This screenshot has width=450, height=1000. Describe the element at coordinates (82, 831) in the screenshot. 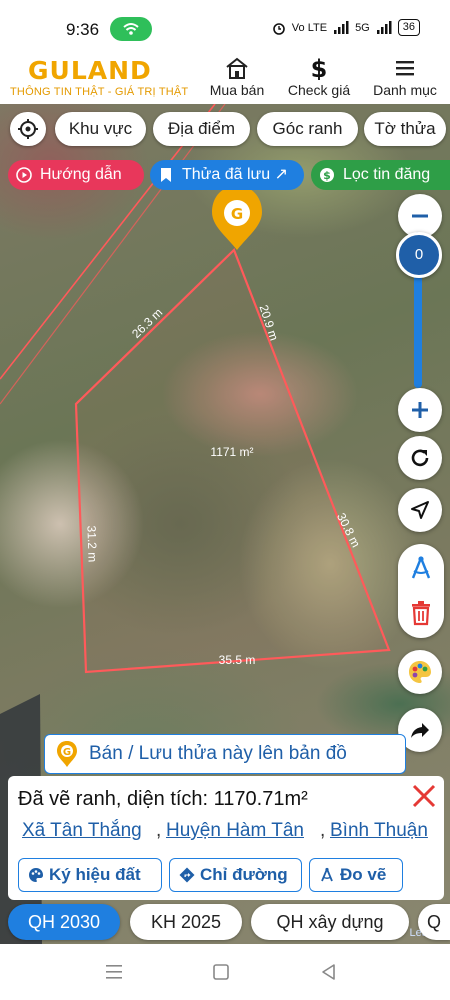

I see `location-commune-link: Xã Tân Thắng` at that location.